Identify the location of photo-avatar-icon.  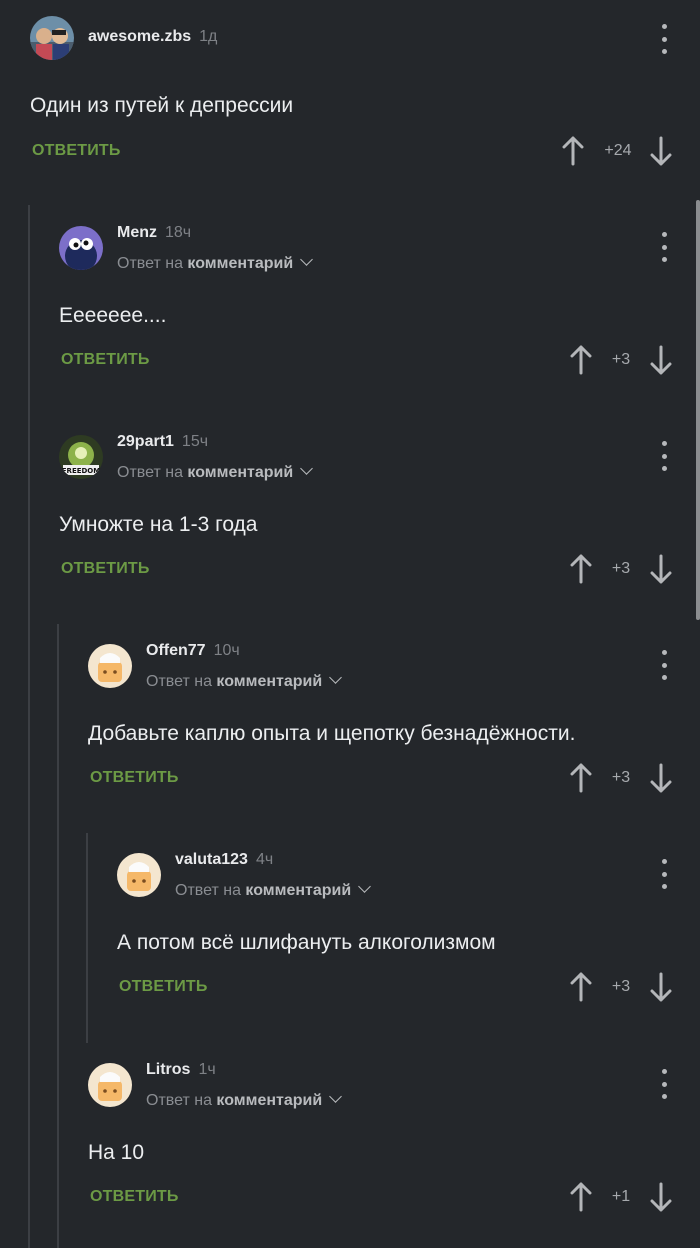
(52, 38).